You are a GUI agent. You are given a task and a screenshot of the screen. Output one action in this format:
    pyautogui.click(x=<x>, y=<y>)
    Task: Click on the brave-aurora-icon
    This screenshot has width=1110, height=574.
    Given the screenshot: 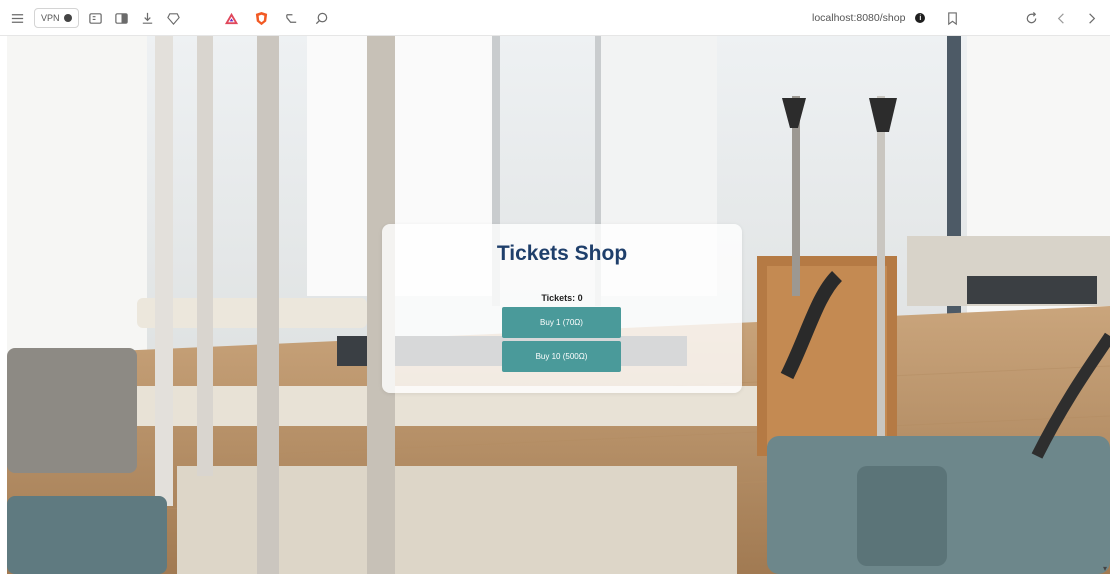 What is the action you would take?
    pyautogui.click(x=231, y=18)
    